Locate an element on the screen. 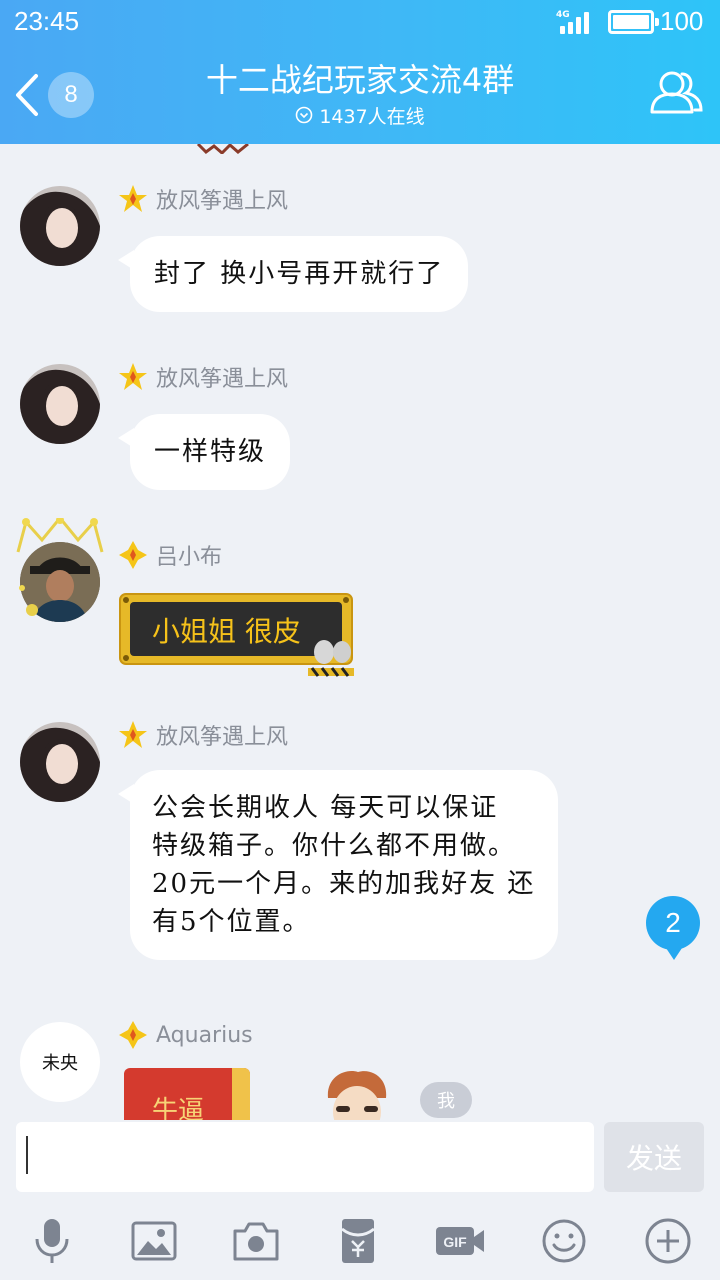  emoji-icon is located at coordinates (564, 1241).